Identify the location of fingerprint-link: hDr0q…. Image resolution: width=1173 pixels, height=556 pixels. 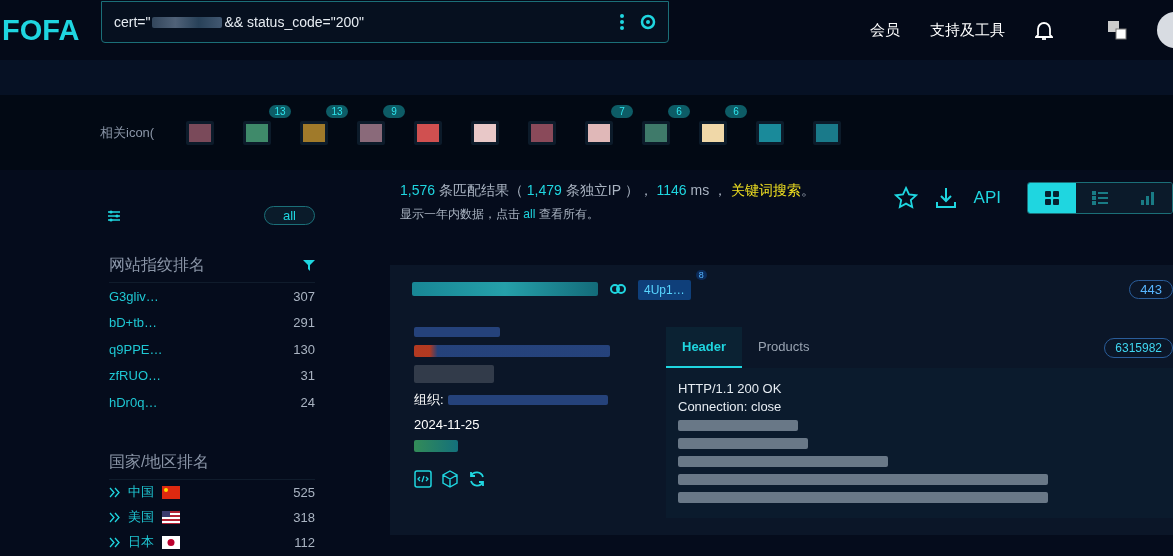
(133, 402).